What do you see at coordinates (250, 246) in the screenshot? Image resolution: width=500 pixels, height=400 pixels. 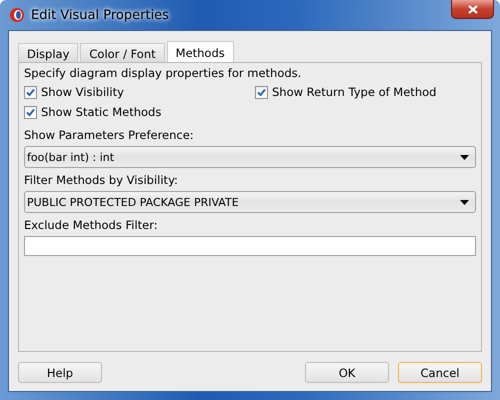 I see `text-field` at bounding box center [250, 246].